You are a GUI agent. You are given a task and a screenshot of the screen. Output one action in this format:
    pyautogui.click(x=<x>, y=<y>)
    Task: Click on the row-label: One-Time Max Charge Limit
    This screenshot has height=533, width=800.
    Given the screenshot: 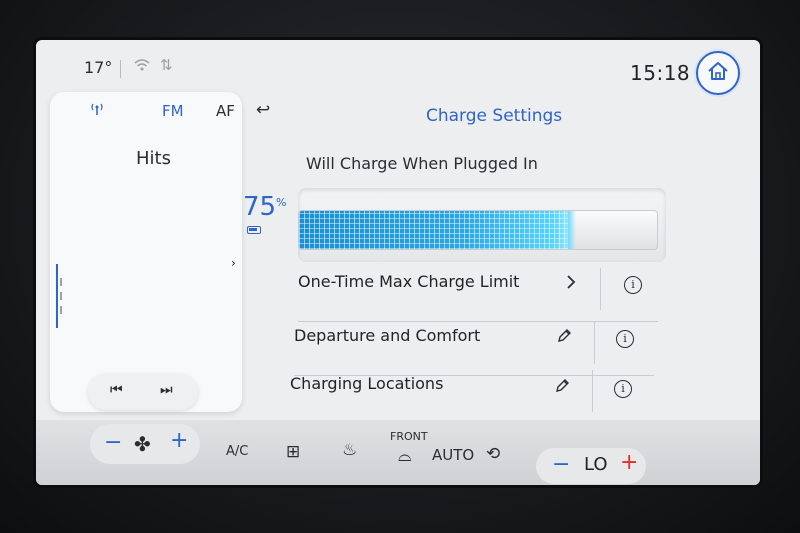 What is the action you would take?
    pyautogui.click(x=409, y=281)
    